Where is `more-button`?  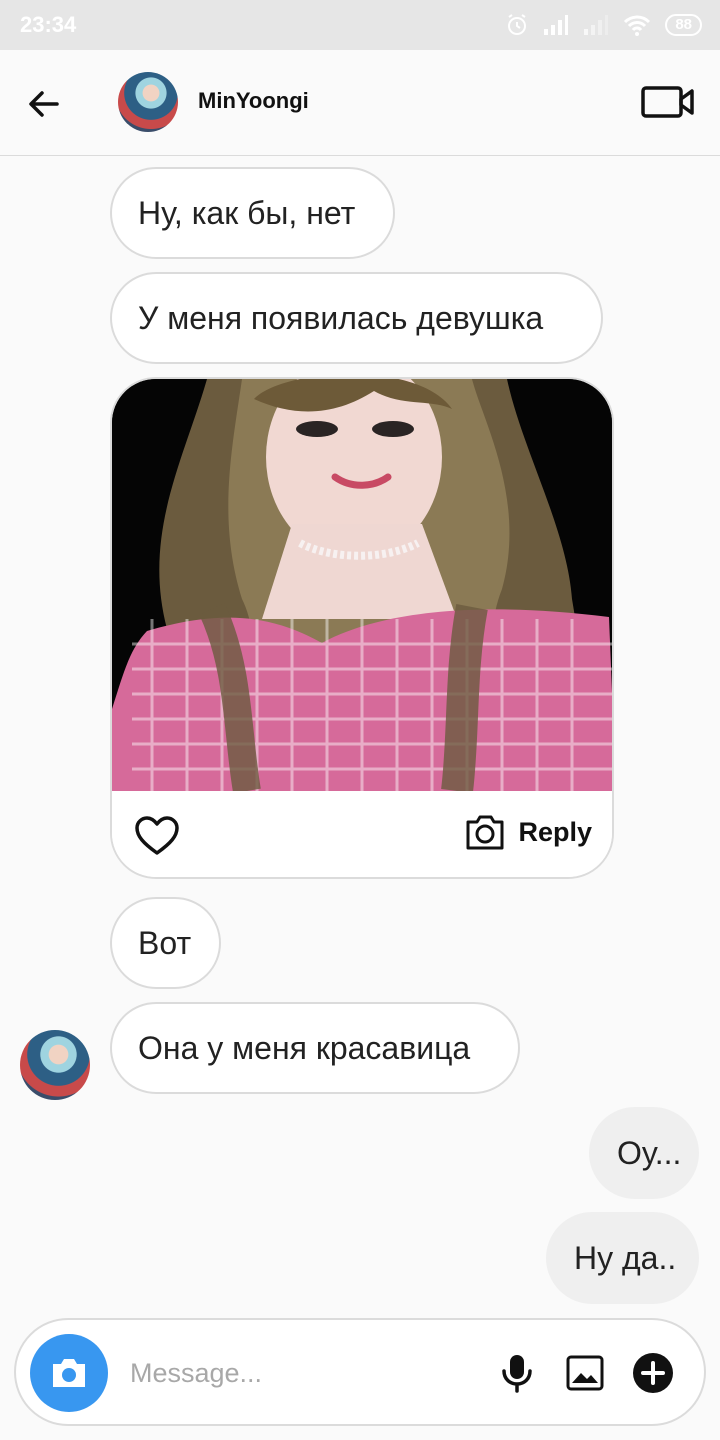
more-button is located at coordinates (653, 1373).